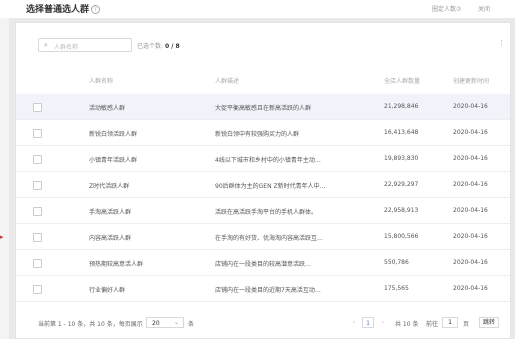 The height and width of the screenshot is (339, 515). Describe the element at coordinates (401, 184) in the screenshot. I see `crowd-count: 22,929,297` at that location.